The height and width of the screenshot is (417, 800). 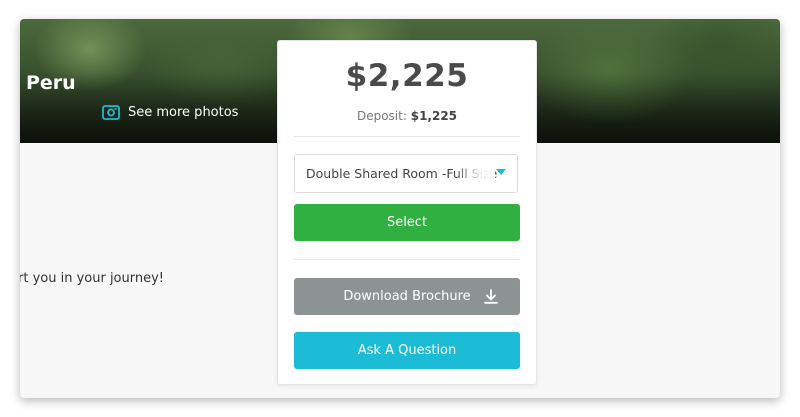 I want to click on ask-question-label: Ask A Question, so click(x=407, y=350).